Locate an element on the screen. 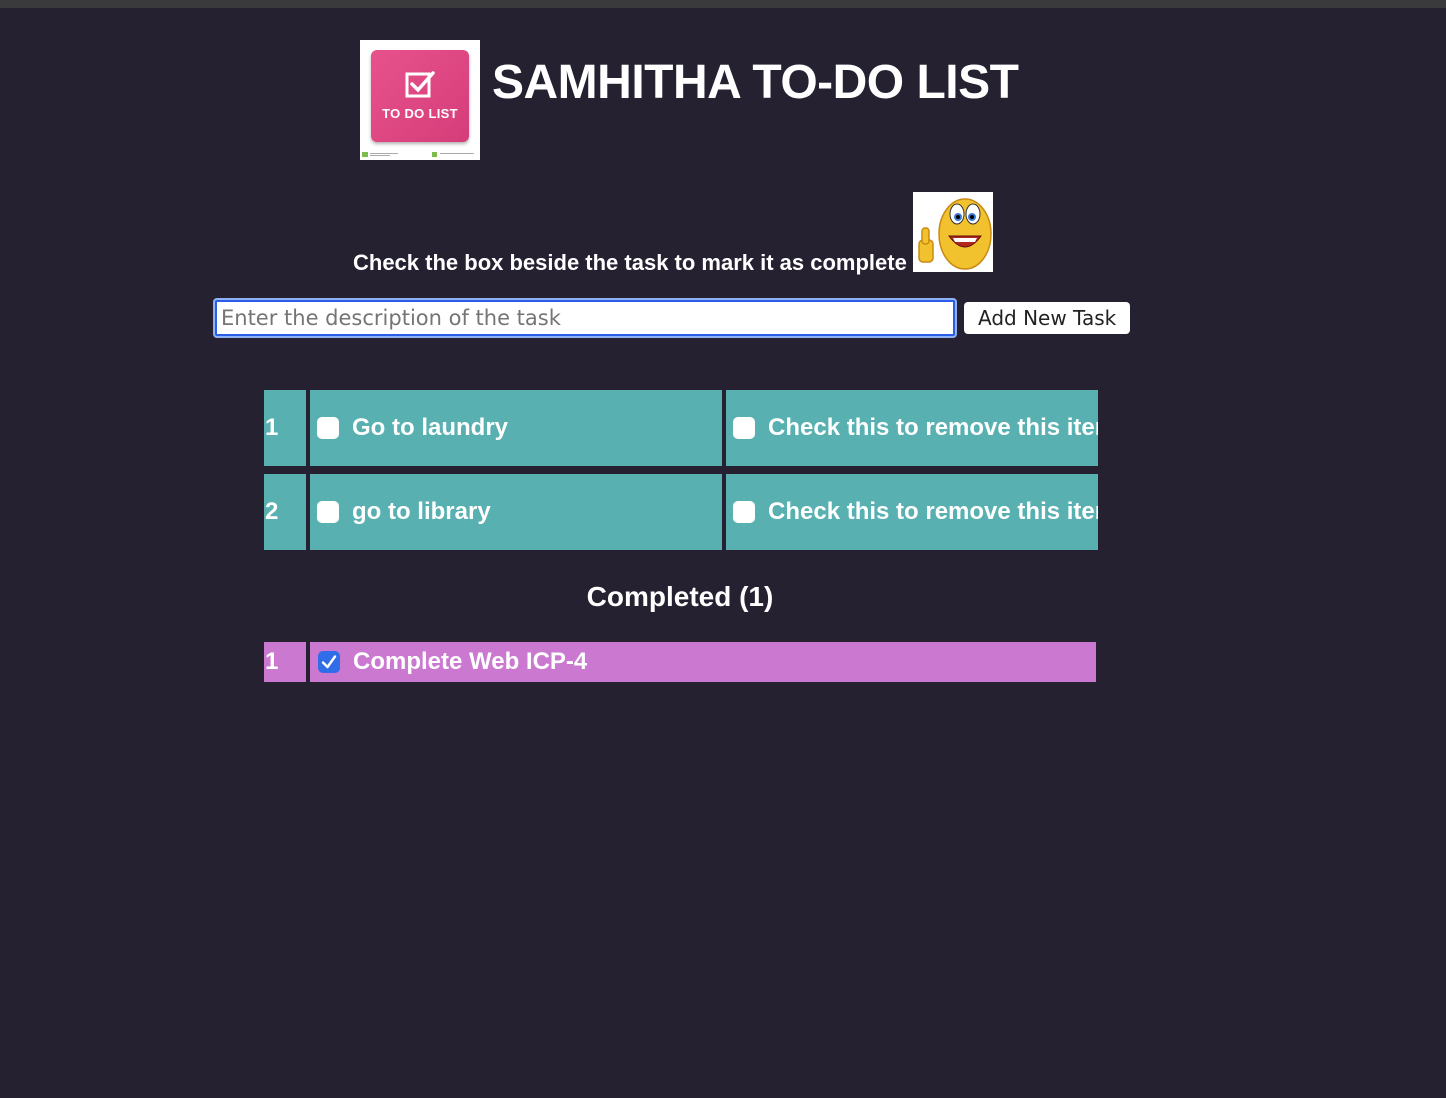 The height and width of the screenshot is (1098, 1446). task-description: Go to laundry is located at coordinates (430, 427).